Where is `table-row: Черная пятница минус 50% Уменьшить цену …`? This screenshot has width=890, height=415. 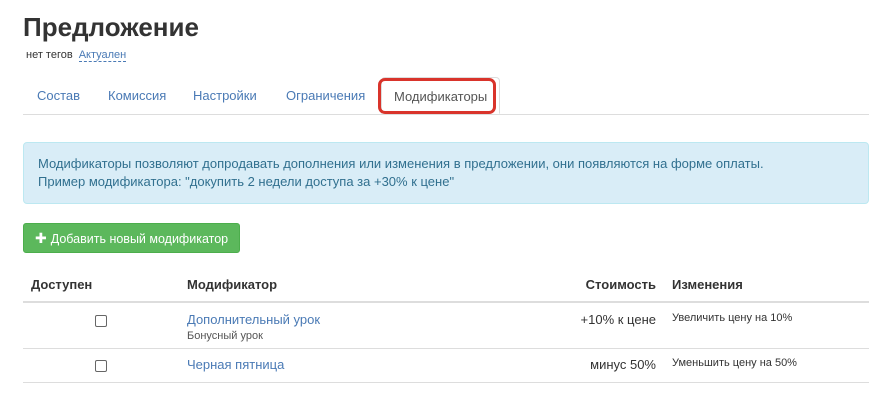
table-row: Черная пятница минус 50% Уменьшить цену … is located at coordinates (446, 365).